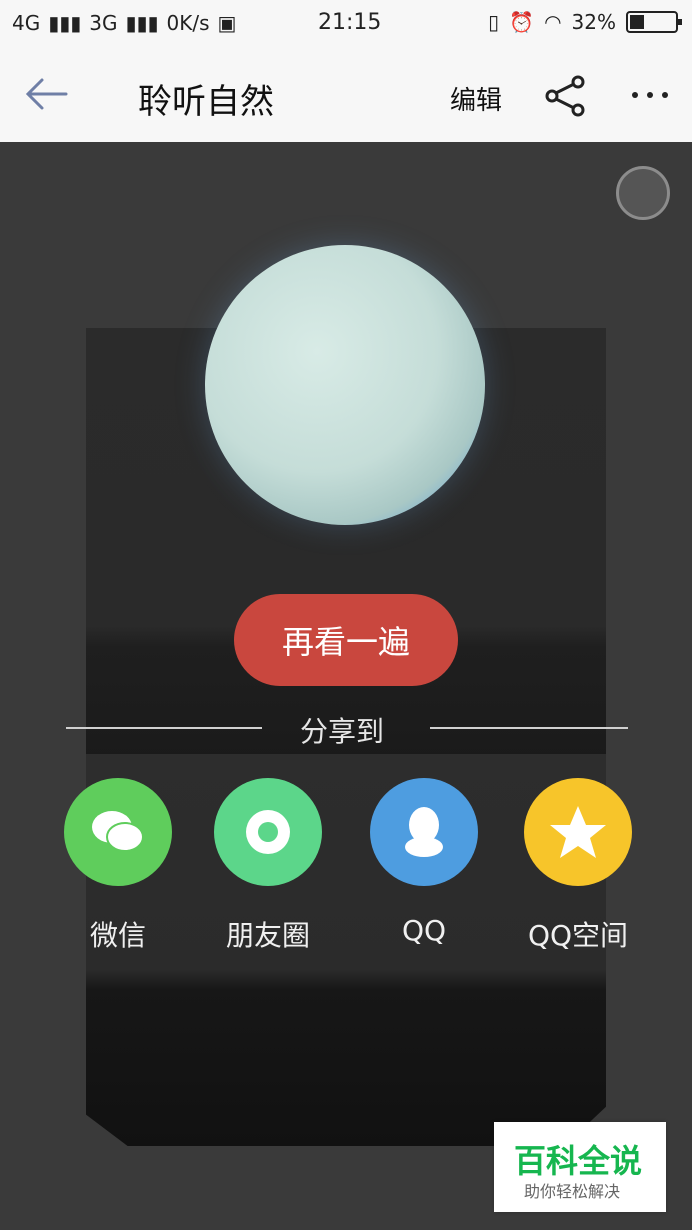 The image size is (692, 1230). What do you see at coordinates (342, 731) in the screenshot?
I see `share-to-label: 分享到` at bounding box center [342, 731].